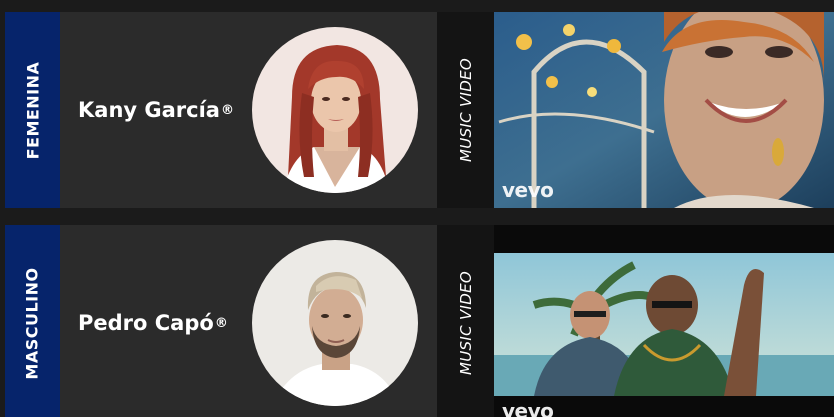 Image resolution: width=834 pixels, height=417 pixels. I want to click on category-label: FEMENINA, so click(33, 110).